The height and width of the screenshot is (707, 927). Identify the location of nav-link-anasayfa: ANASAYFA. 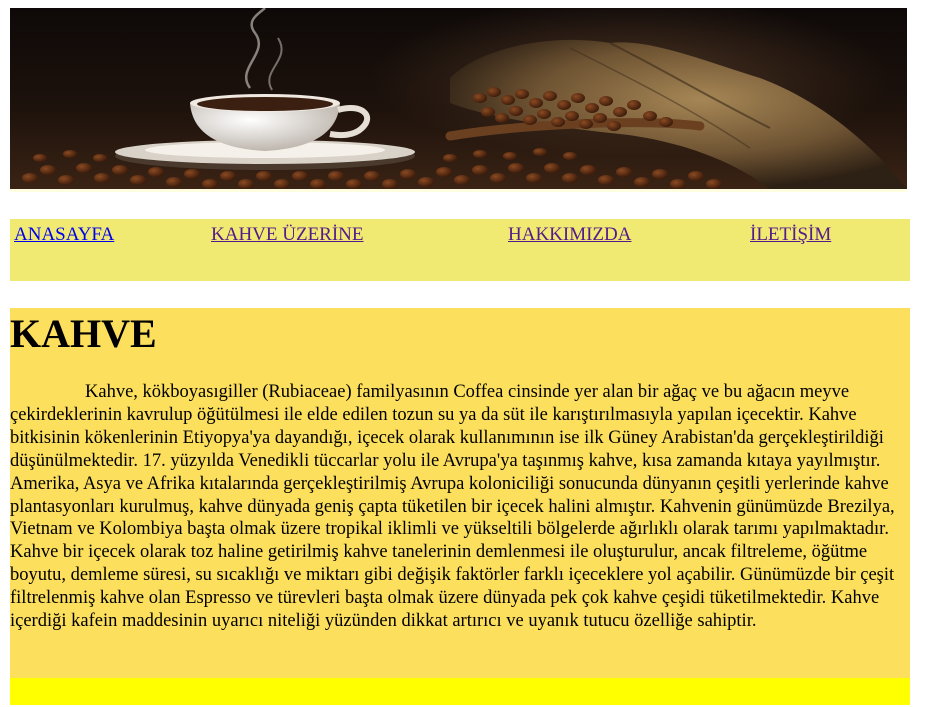
(64, 235).